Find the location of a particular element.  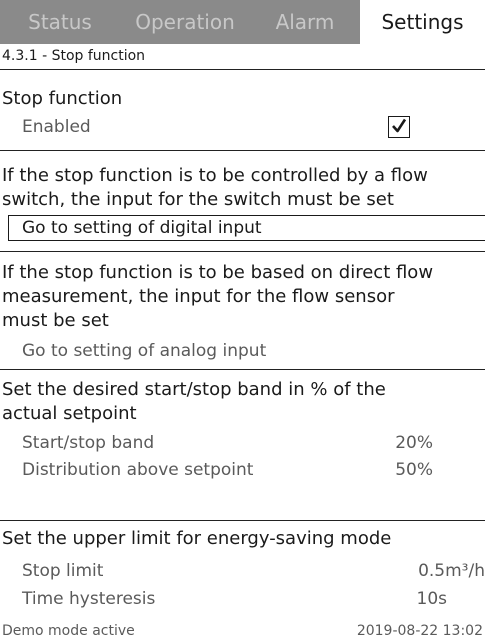

analog-input-link: Go to setting of analog input is located at coordinates (144, 351).